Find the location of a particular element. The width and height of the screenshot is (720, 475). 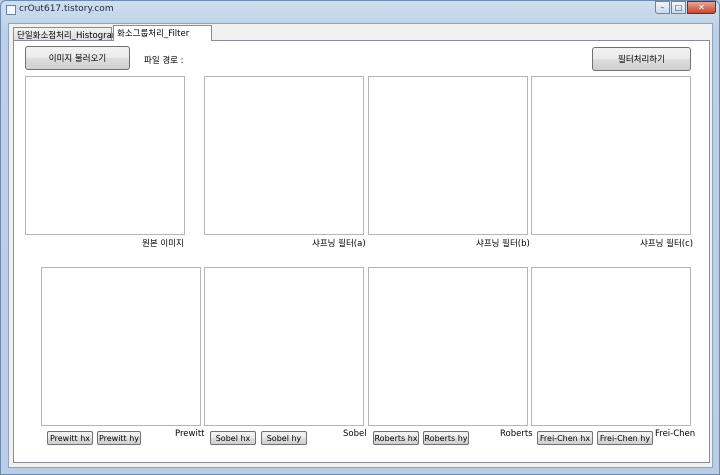

roberts-hx-button: Roberts hx is located at coordinates (396, 438).